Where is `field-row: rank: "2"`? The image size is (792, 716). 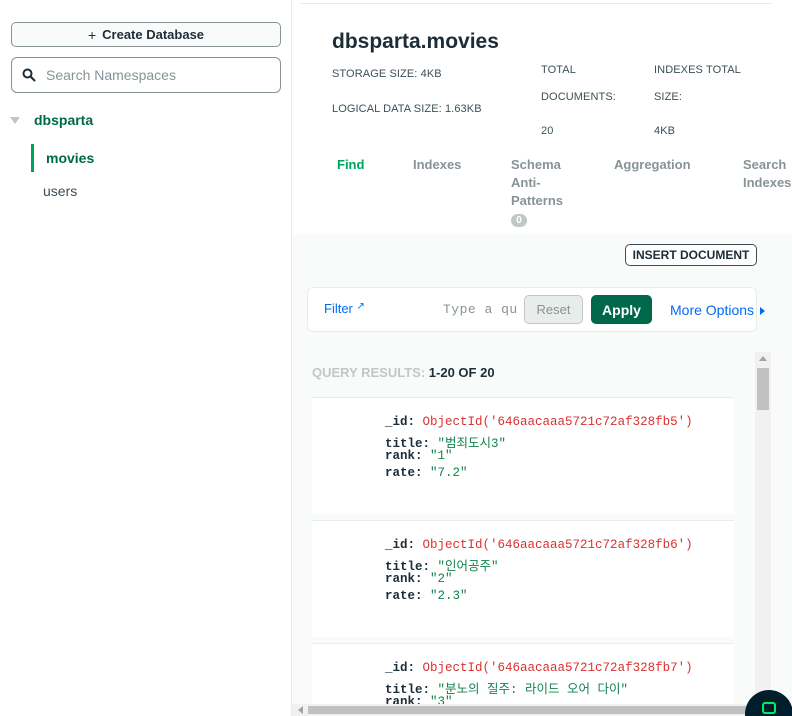 field-row: rank: "2" is located at coordinates (419, 579).